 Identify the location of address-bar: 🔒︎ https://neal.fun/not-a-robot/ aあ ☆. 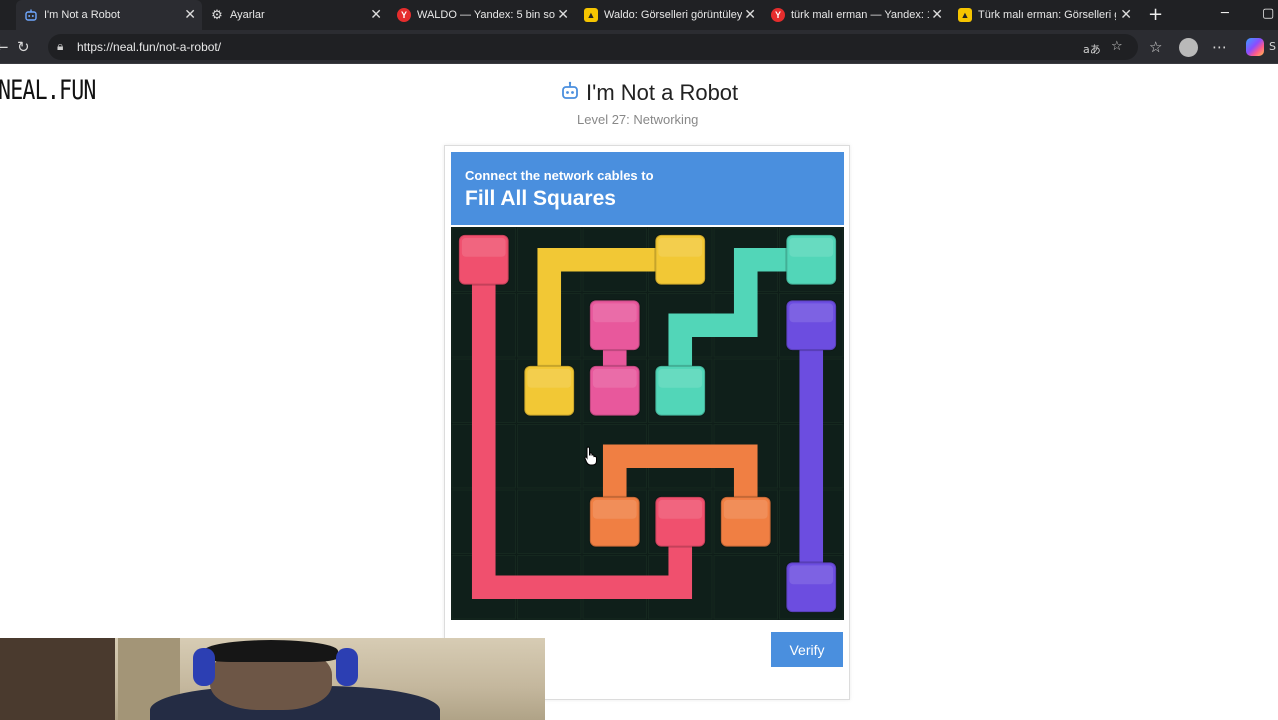
(593, 47).